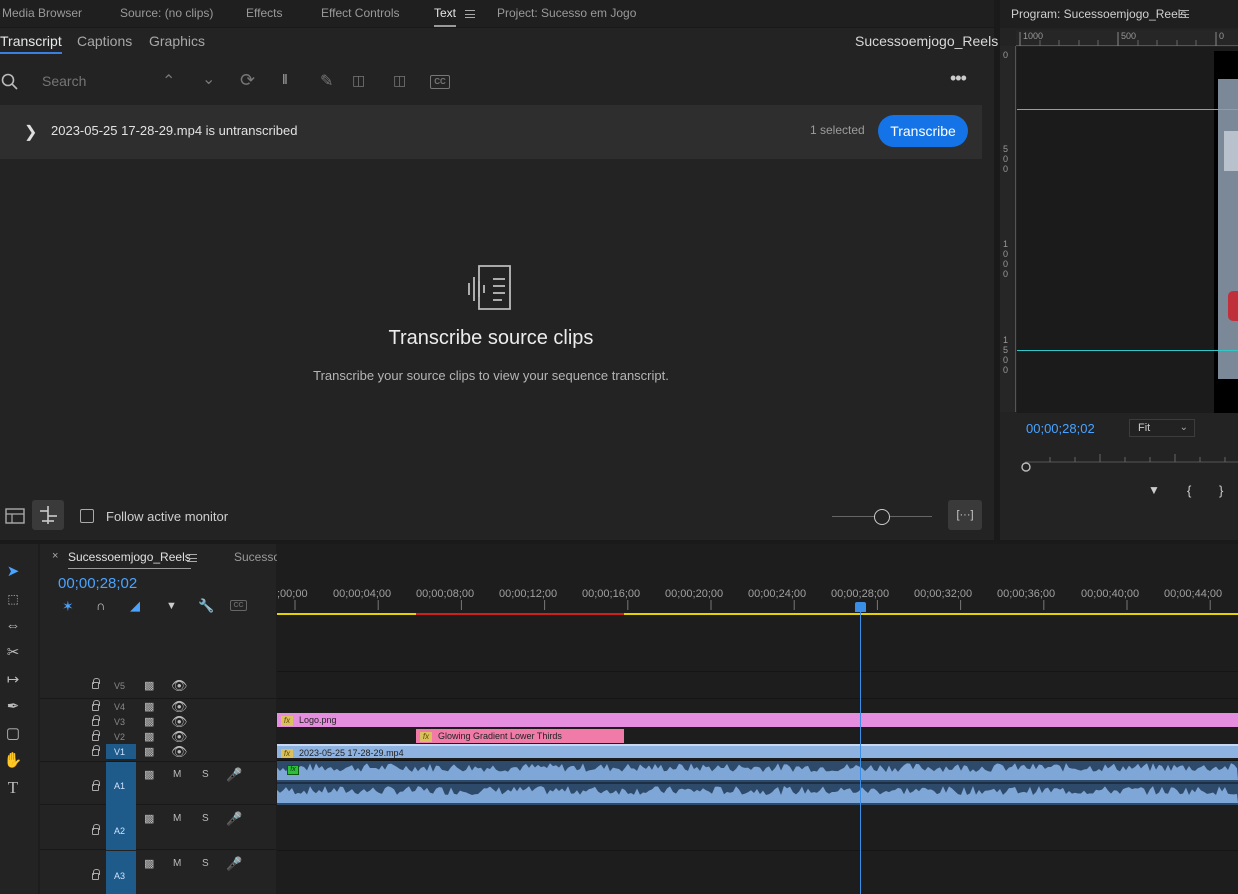 This screenshot has width=1238, height=894. I want to click on tab-media-browser: Media Browser, so click(42, 13).